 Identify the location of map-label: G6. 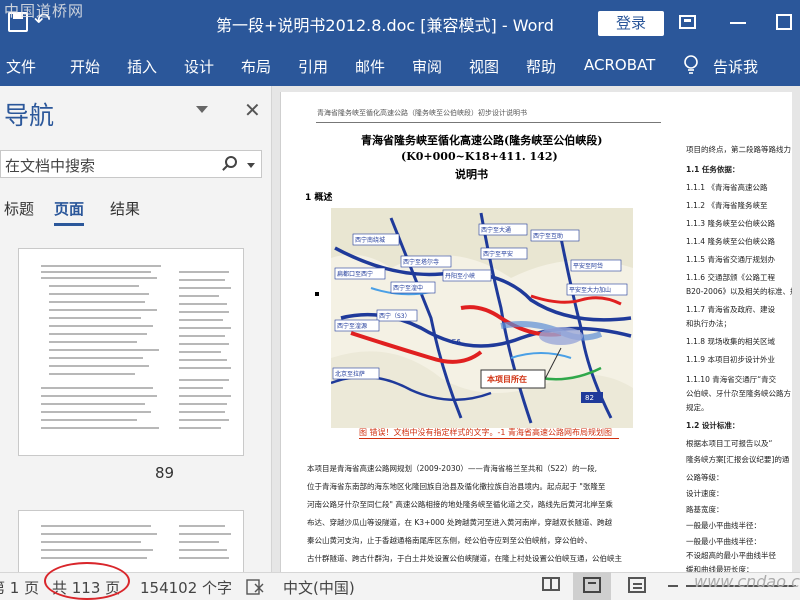
(456, 342).